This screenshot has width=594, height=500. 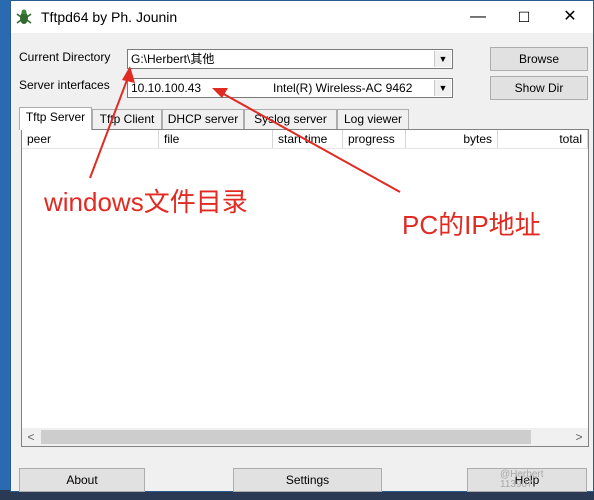 I want to click on watermark: @Herbert 113907, so click(x=522, y=479).